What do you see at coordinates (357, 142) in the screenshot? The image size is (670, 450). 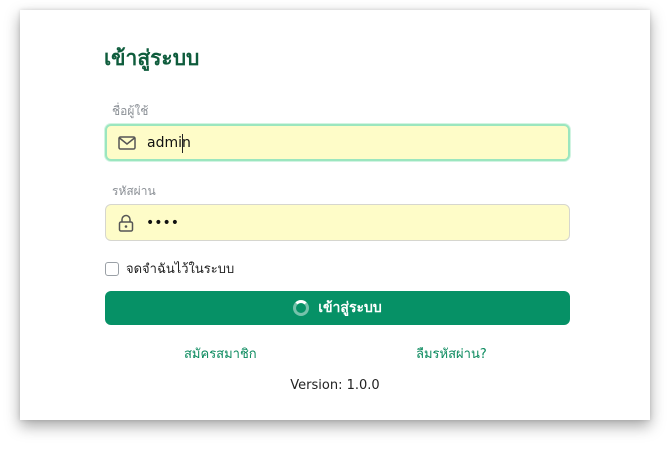 I see `username-input` at bounding box center [357, 142].